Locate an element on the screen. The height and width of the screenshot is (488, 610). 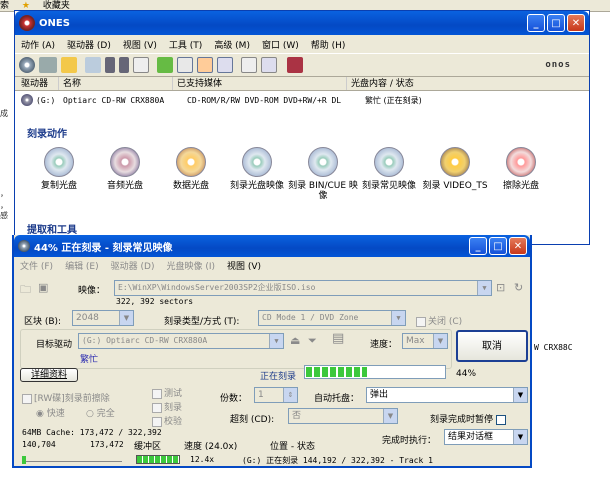
burn-menu-view: 视图 (V) is located at coordinates (244, 265).